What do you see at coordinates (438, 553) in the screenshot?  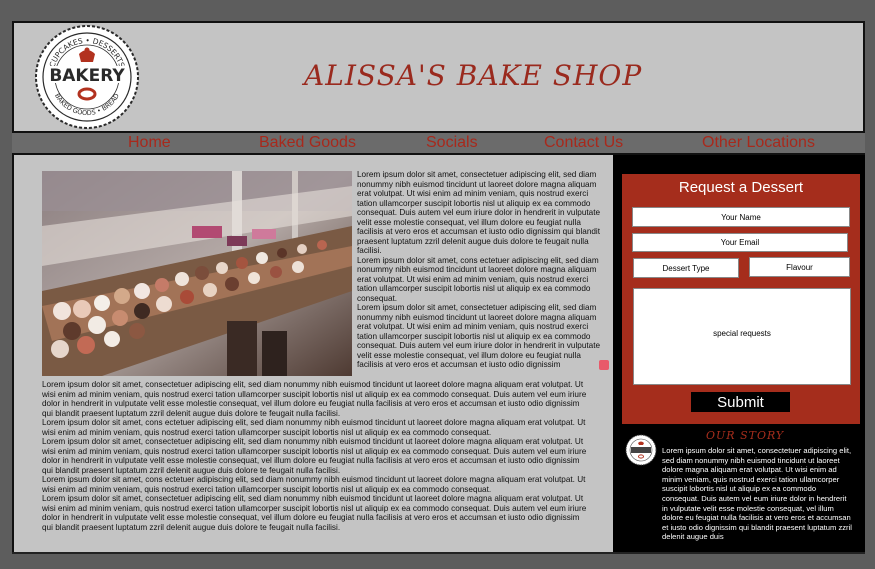 I see `footer-divider` at bounding box center [438, 553].